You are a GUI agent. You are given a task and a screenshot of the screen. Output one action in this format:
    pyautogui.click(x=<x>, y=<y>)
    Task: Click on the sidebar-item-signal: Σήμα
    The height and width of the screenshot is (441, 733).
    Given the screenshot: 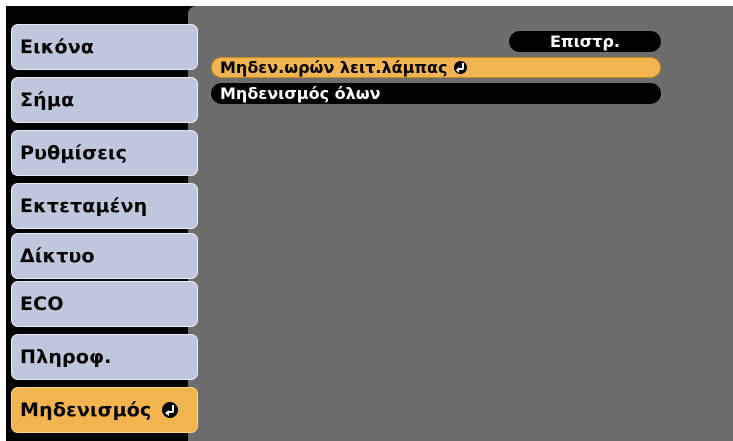 What is the action you would take?
    pyautogui.click(x=104, y=100)
    